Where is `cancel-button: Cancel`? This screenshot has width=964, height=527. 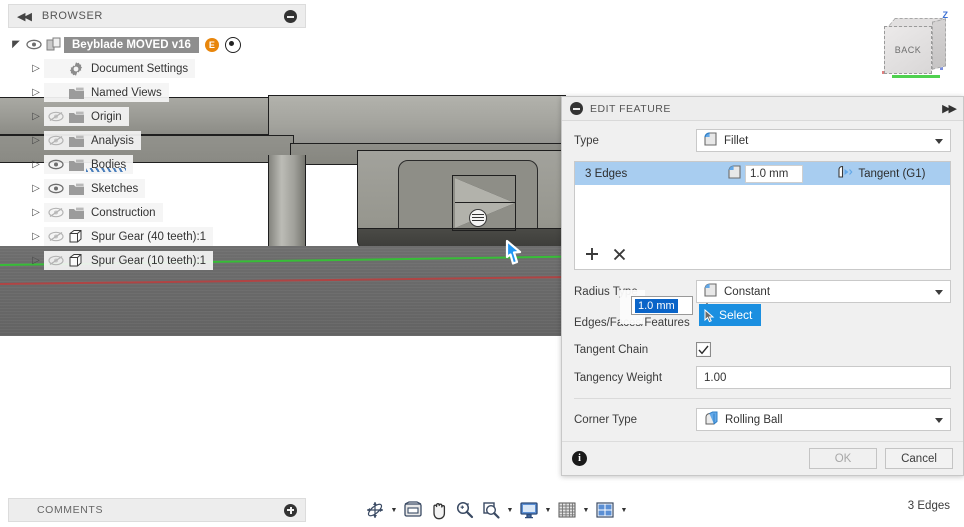
cancel-button: Cancel is located at coordinates (919, 458).